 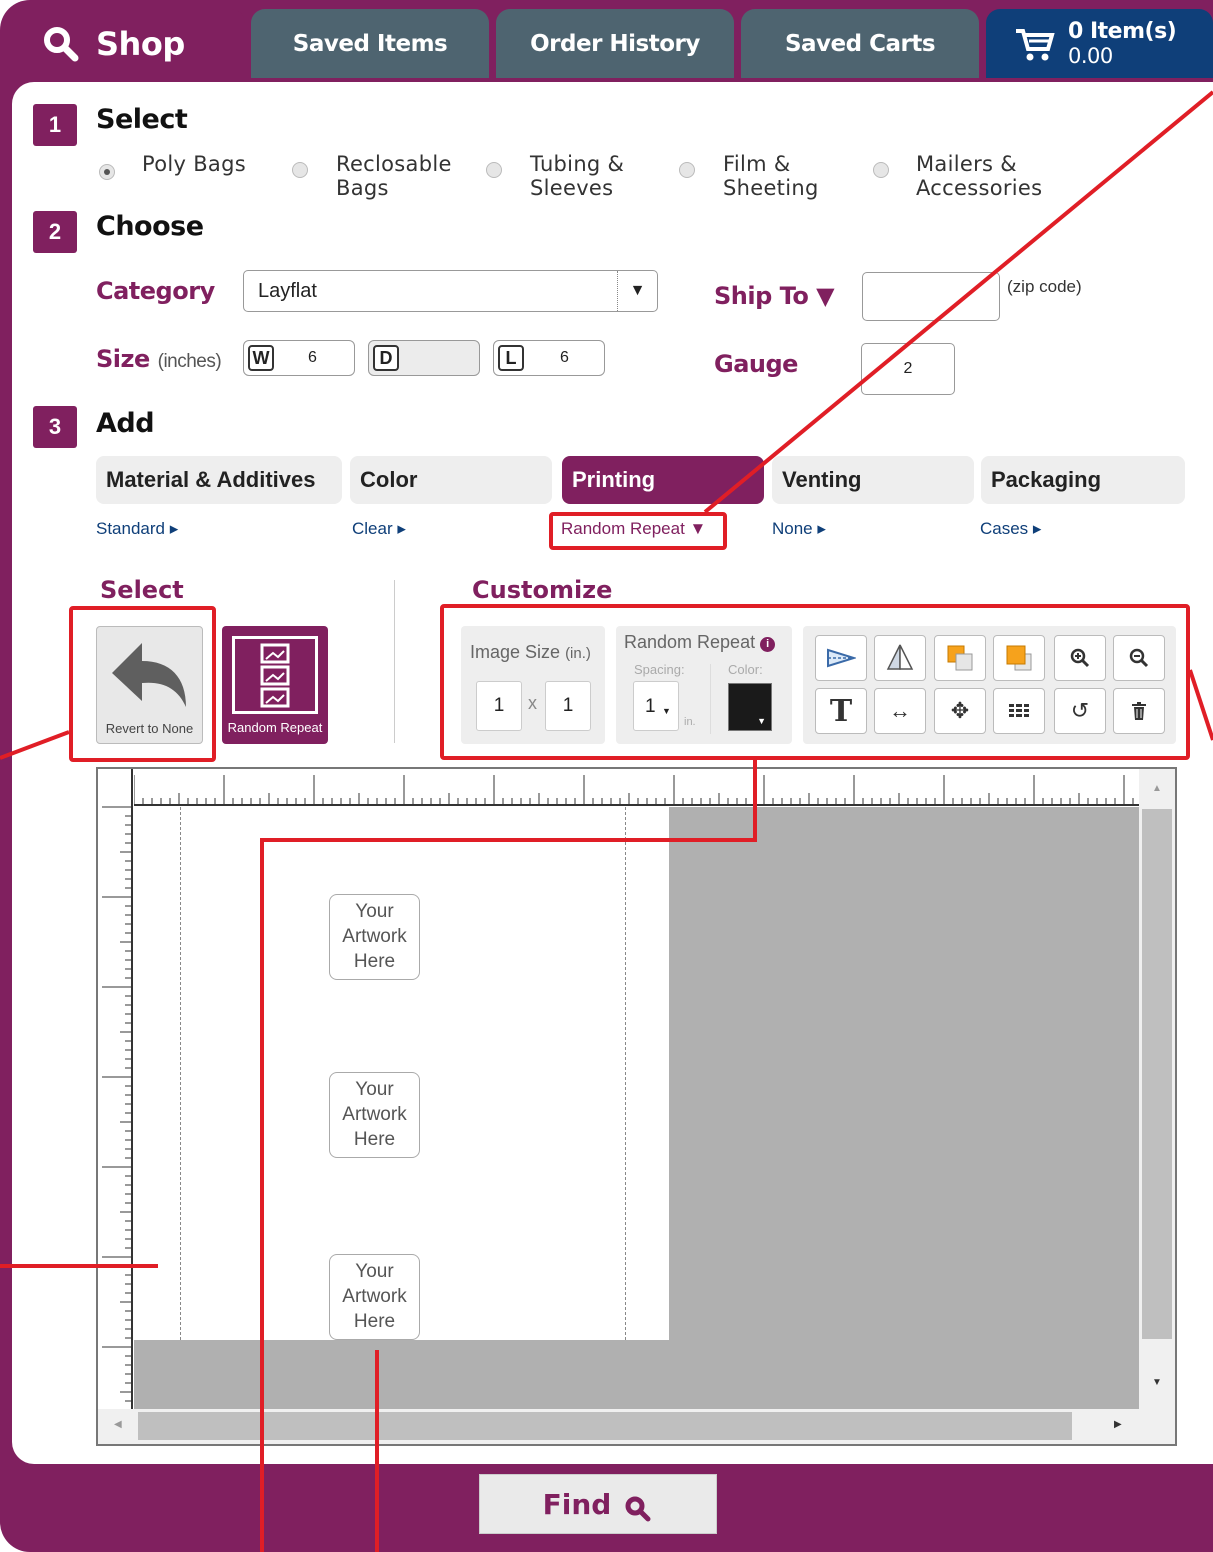 What do you see at coordinates (494, 170) in the screenshot?
I see `radio-tubing-sleeves` at bounding box center [494, 170].